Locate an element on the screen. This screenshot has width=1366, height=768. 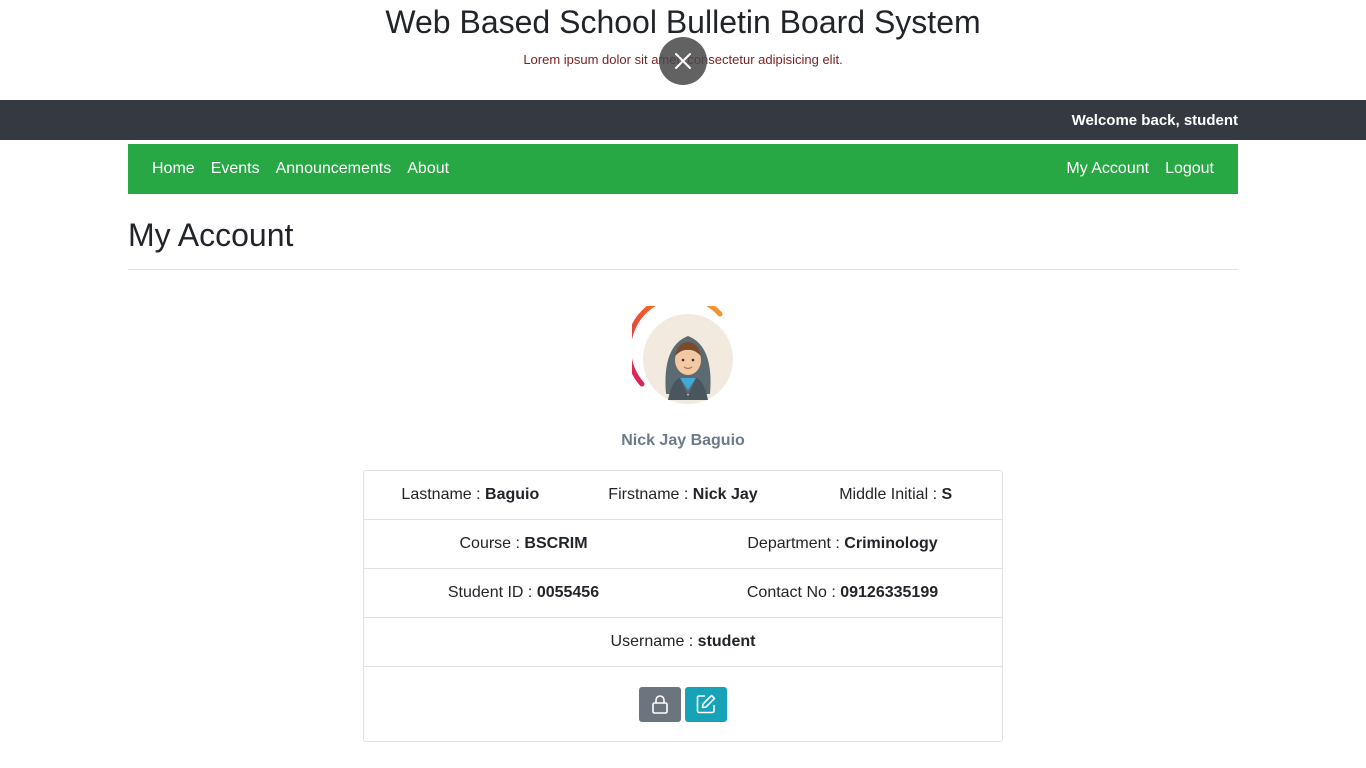
nav-left: Home Events Announcements About is located at coordinates (300, 169).